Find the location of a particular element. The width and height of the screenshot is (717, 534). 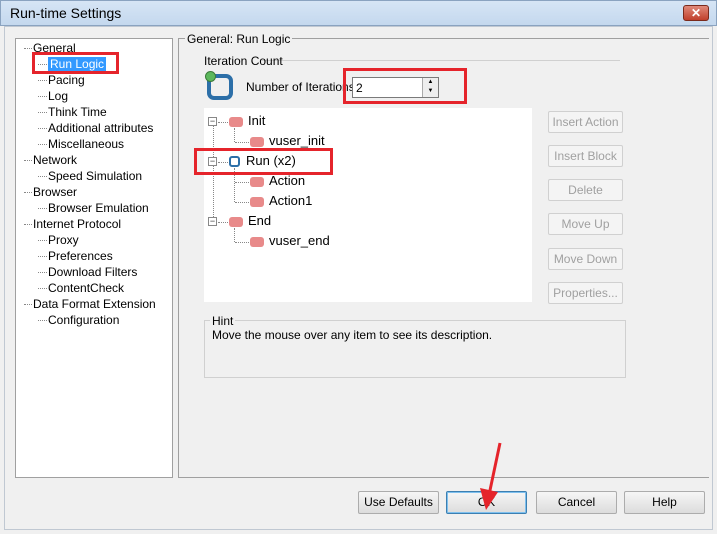

panel-title: General: Run Logic is located at coordinates (239, 39).